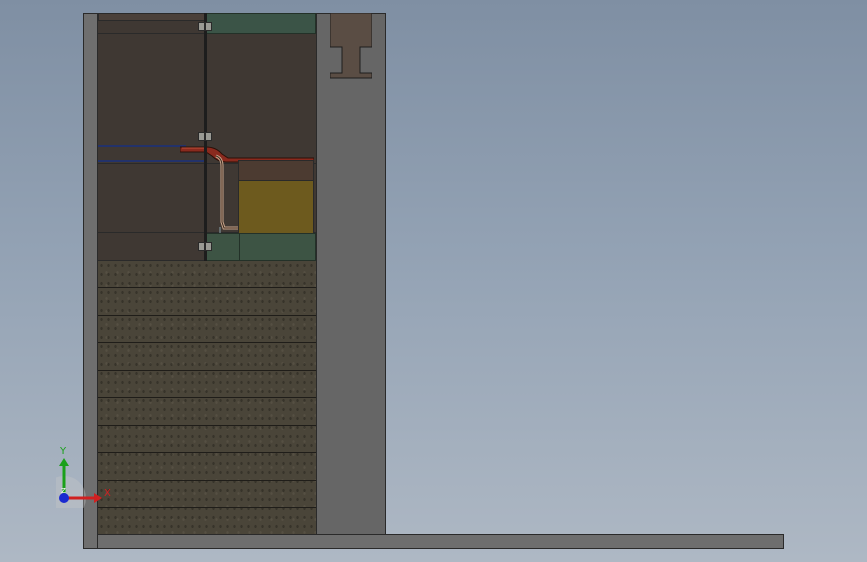 This screenshot has height=562, width=867. Describe the element at coordinates (351, 274) in the screenshot. I see `right-wall` at that location.